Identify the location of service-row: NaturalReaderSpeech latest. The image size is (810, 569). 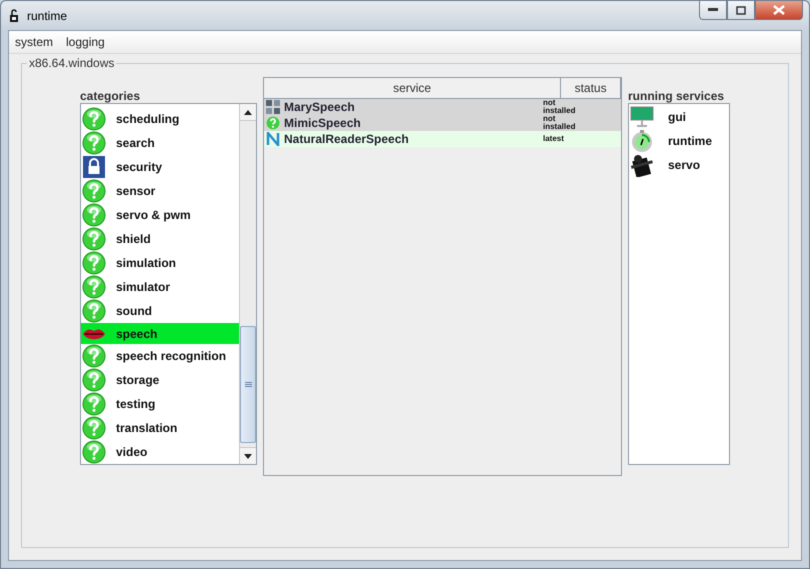
(442, 139).